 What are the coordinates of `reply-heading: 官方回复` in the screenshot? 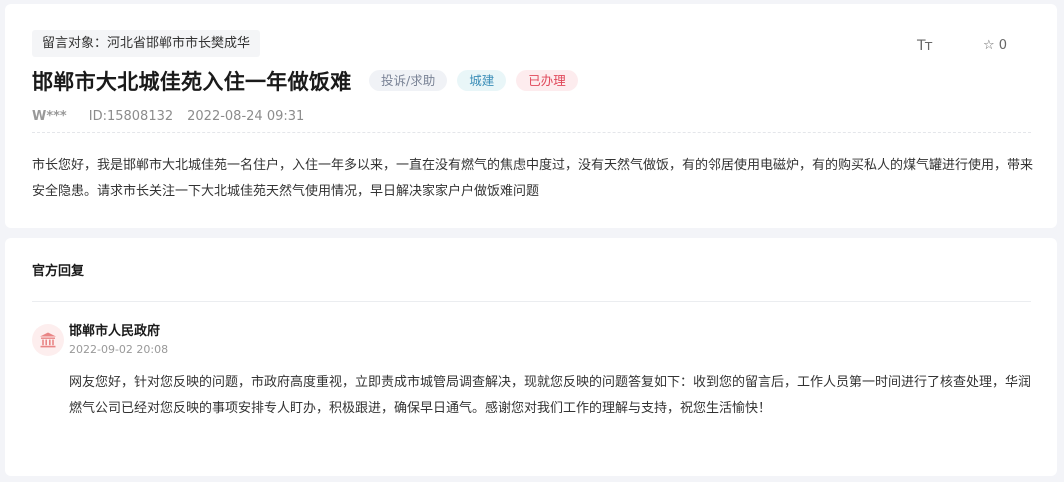 It's located at (58, 271).